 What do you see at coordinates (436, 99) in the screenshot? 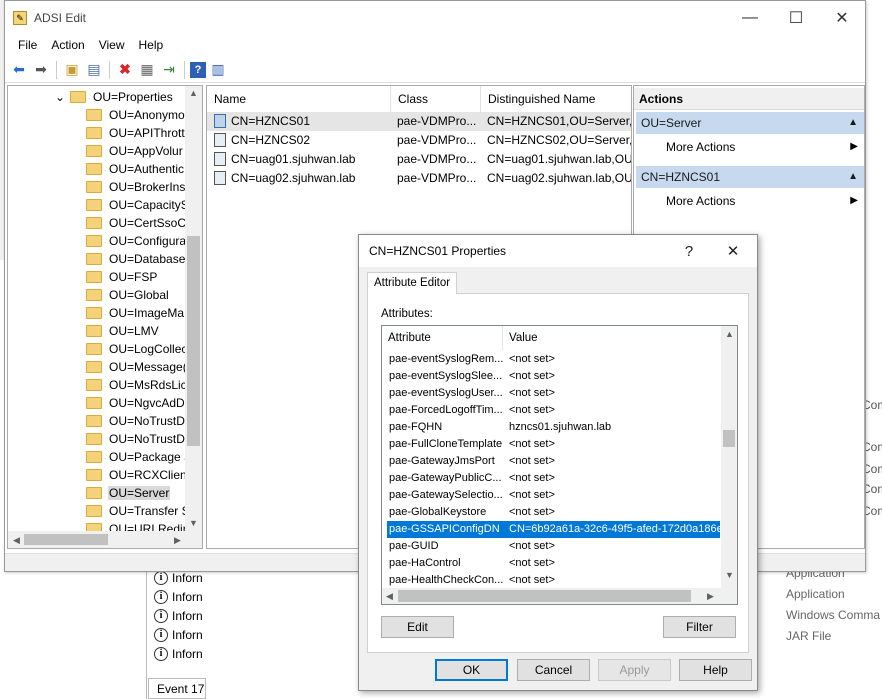
I see `column-header-class: Class` at bounding box center [436, 99].